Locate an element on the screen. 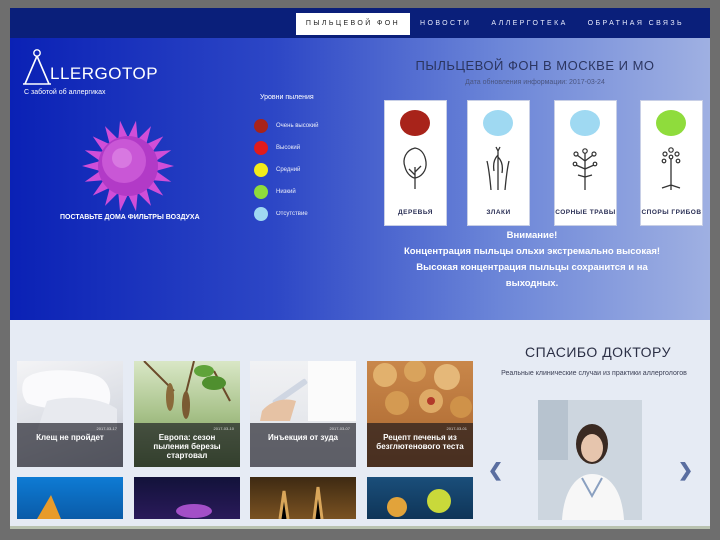 Image resolution: width=720 pixels, height=540 pixels. legend-title: Уровни пыления is located at coordinates (287, 97).